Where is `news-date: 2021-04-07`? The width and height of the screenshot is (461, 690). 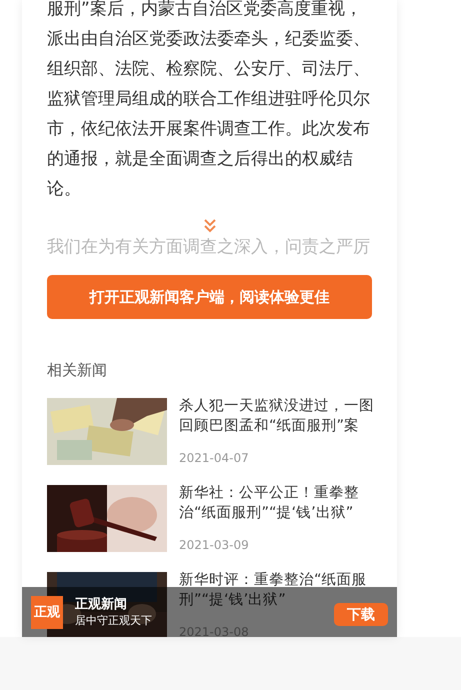
news-date: 2021-04-07 is located at coordinates (214, 458).